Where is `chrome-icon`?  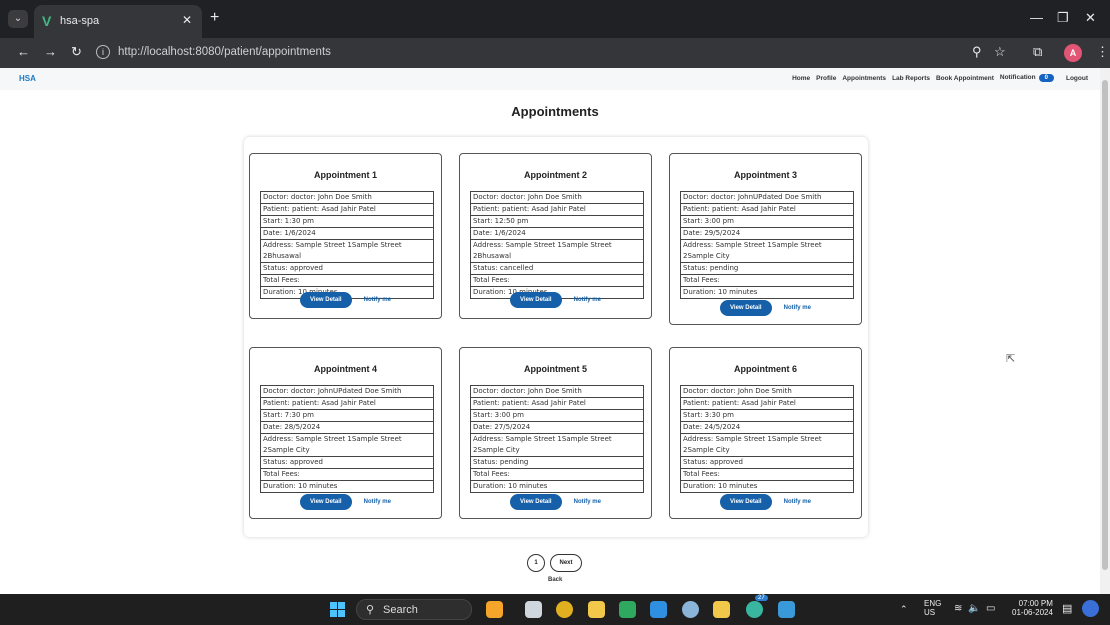
chrome-icon is located at coordinates (564, 609).